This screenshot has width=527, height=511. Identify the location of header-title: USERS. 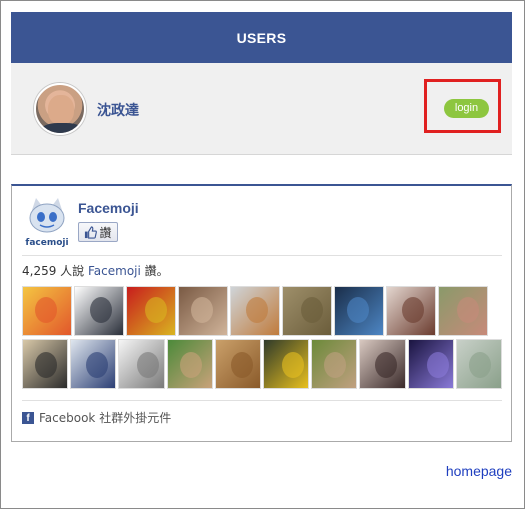
(261, 37).